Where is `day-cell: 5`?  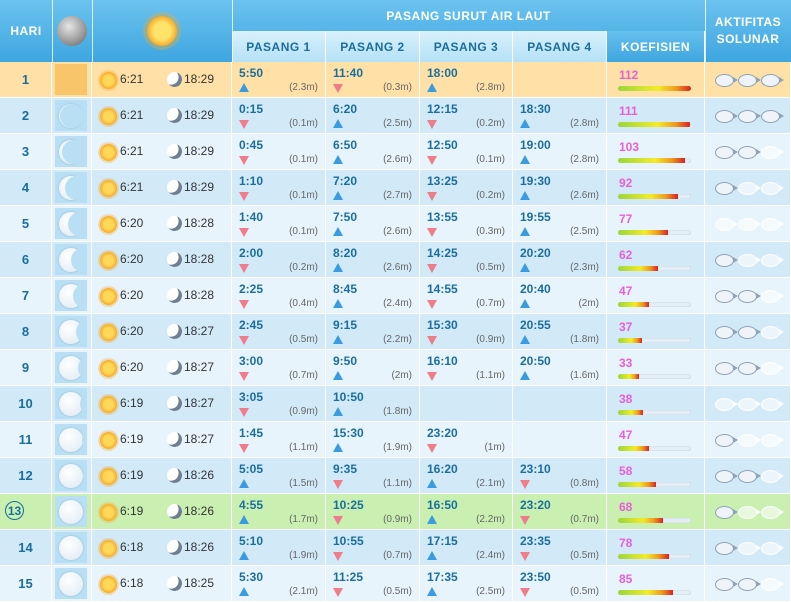
day-cell: 5 is located at coordinates (26, 224).